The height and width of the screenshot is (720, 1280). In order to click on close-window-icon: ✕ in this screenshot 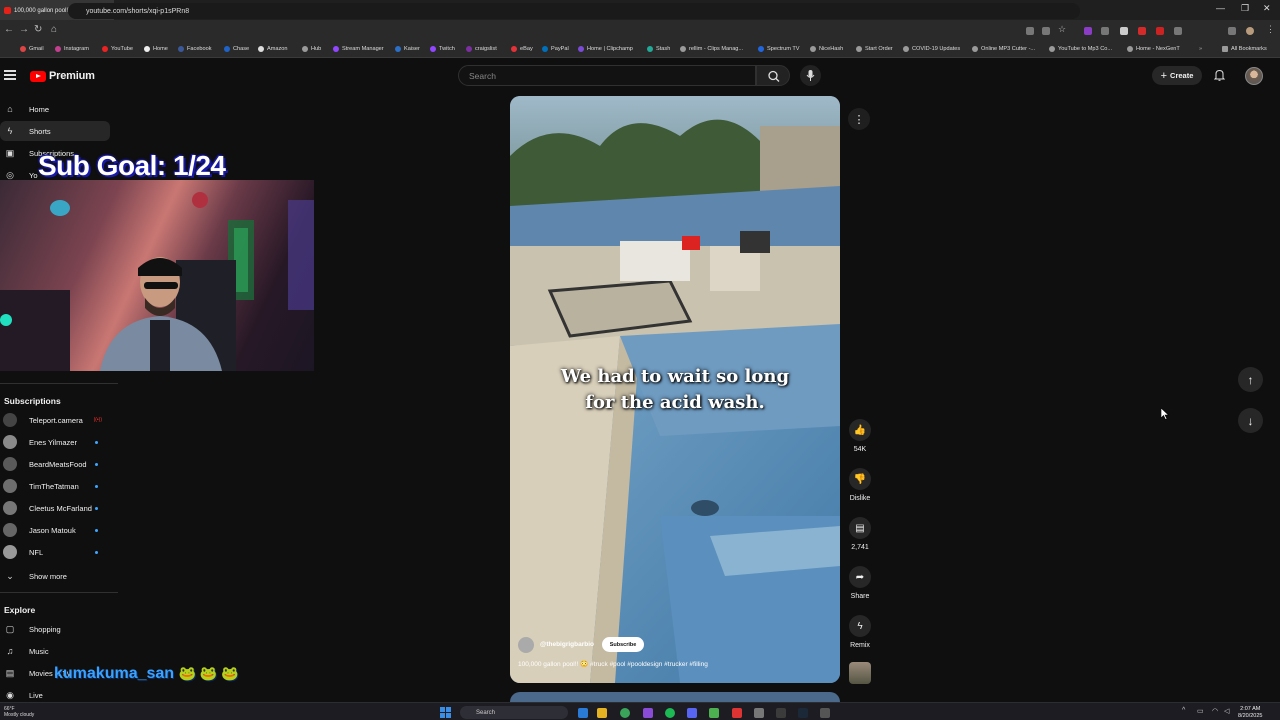, I will do `click(1267, 8)`.